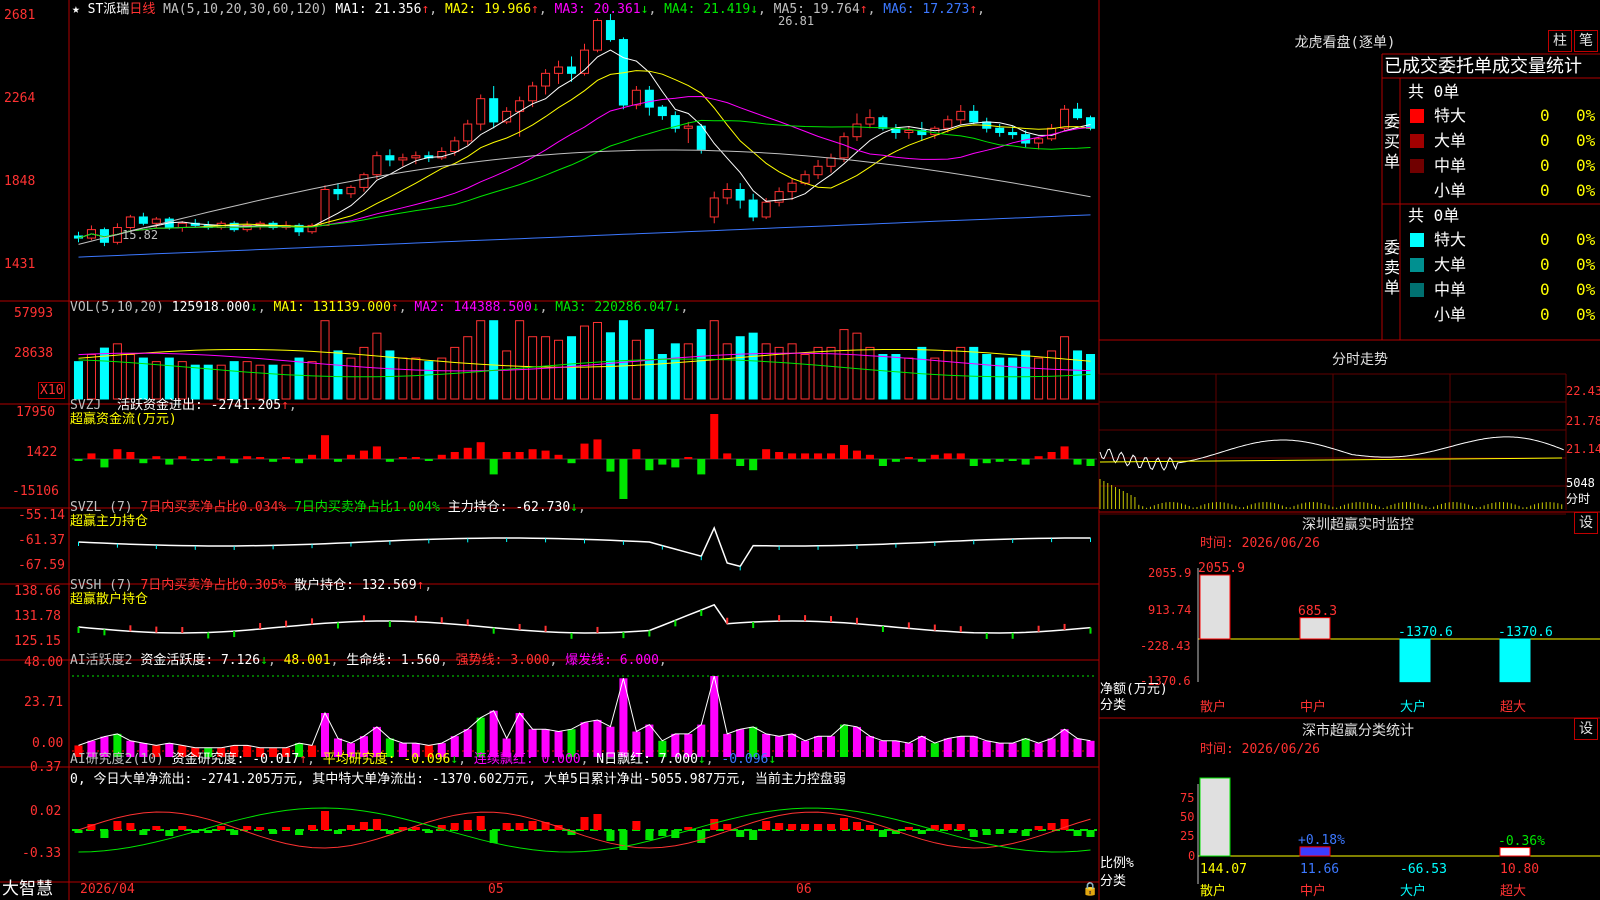 The width and height of the screenshot is (1600, 900). I want to click on ma-legend-item: MA1: 21.356, so click(378, 9).